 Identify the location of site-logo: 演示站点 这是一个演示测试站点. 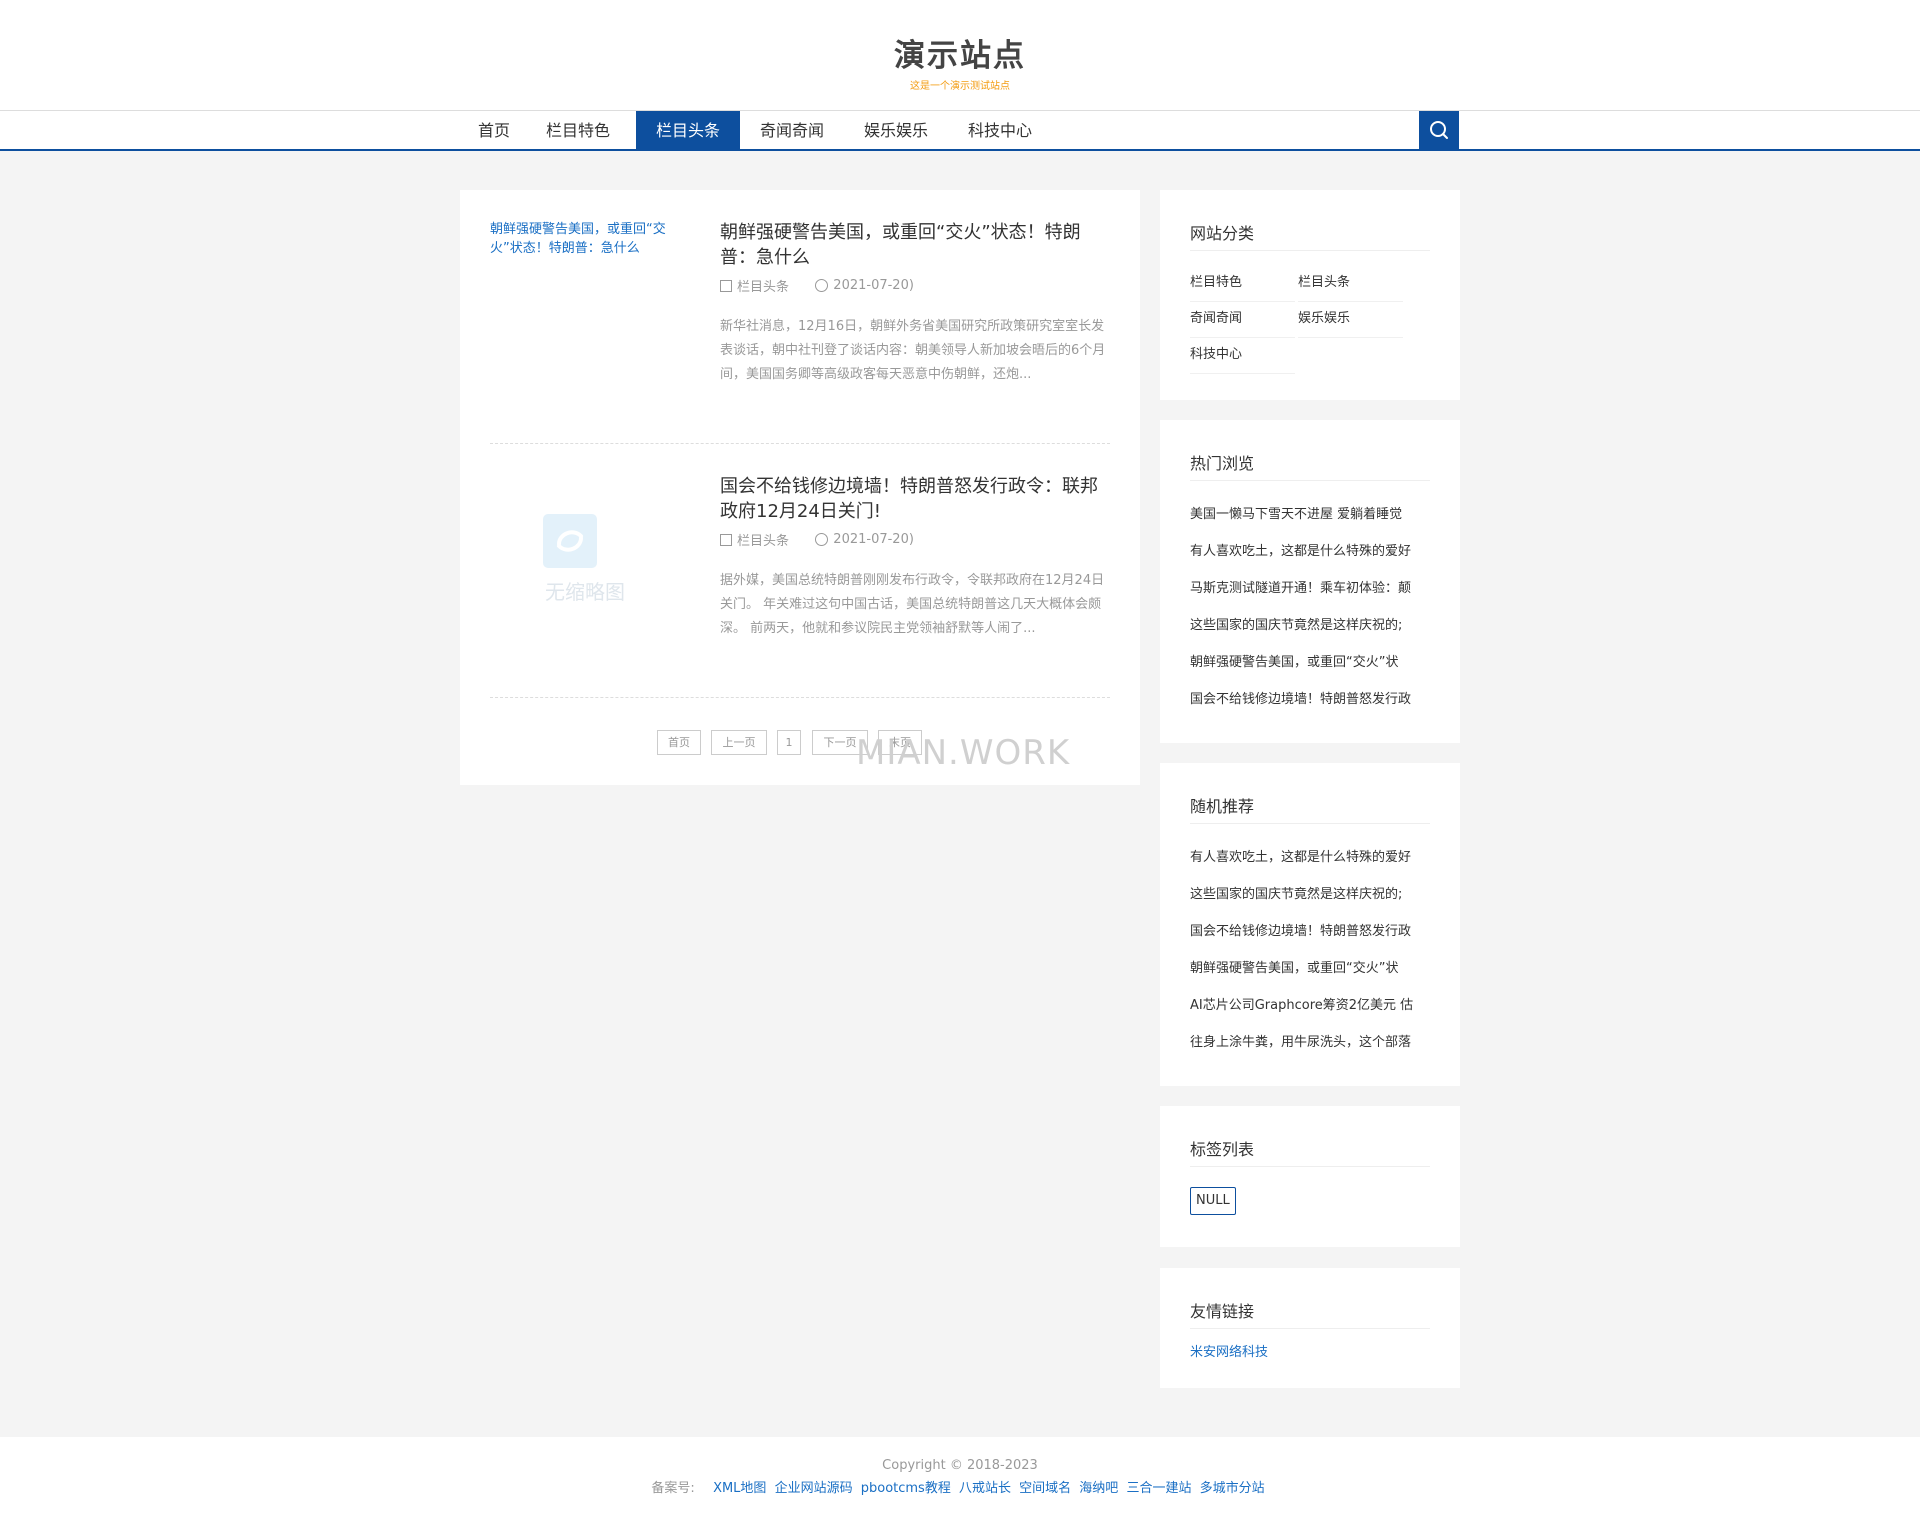
(960, 61).